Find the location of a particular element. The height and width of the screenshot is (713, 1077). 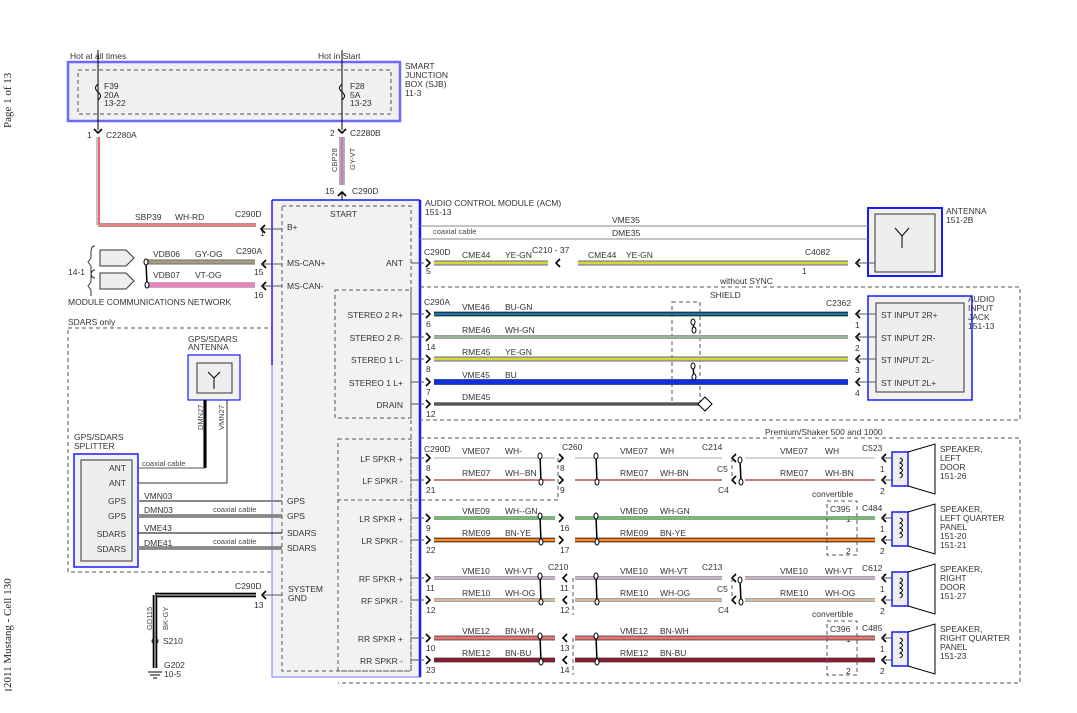

acm-pin-label: B+ is located at coordinates (292, 227).